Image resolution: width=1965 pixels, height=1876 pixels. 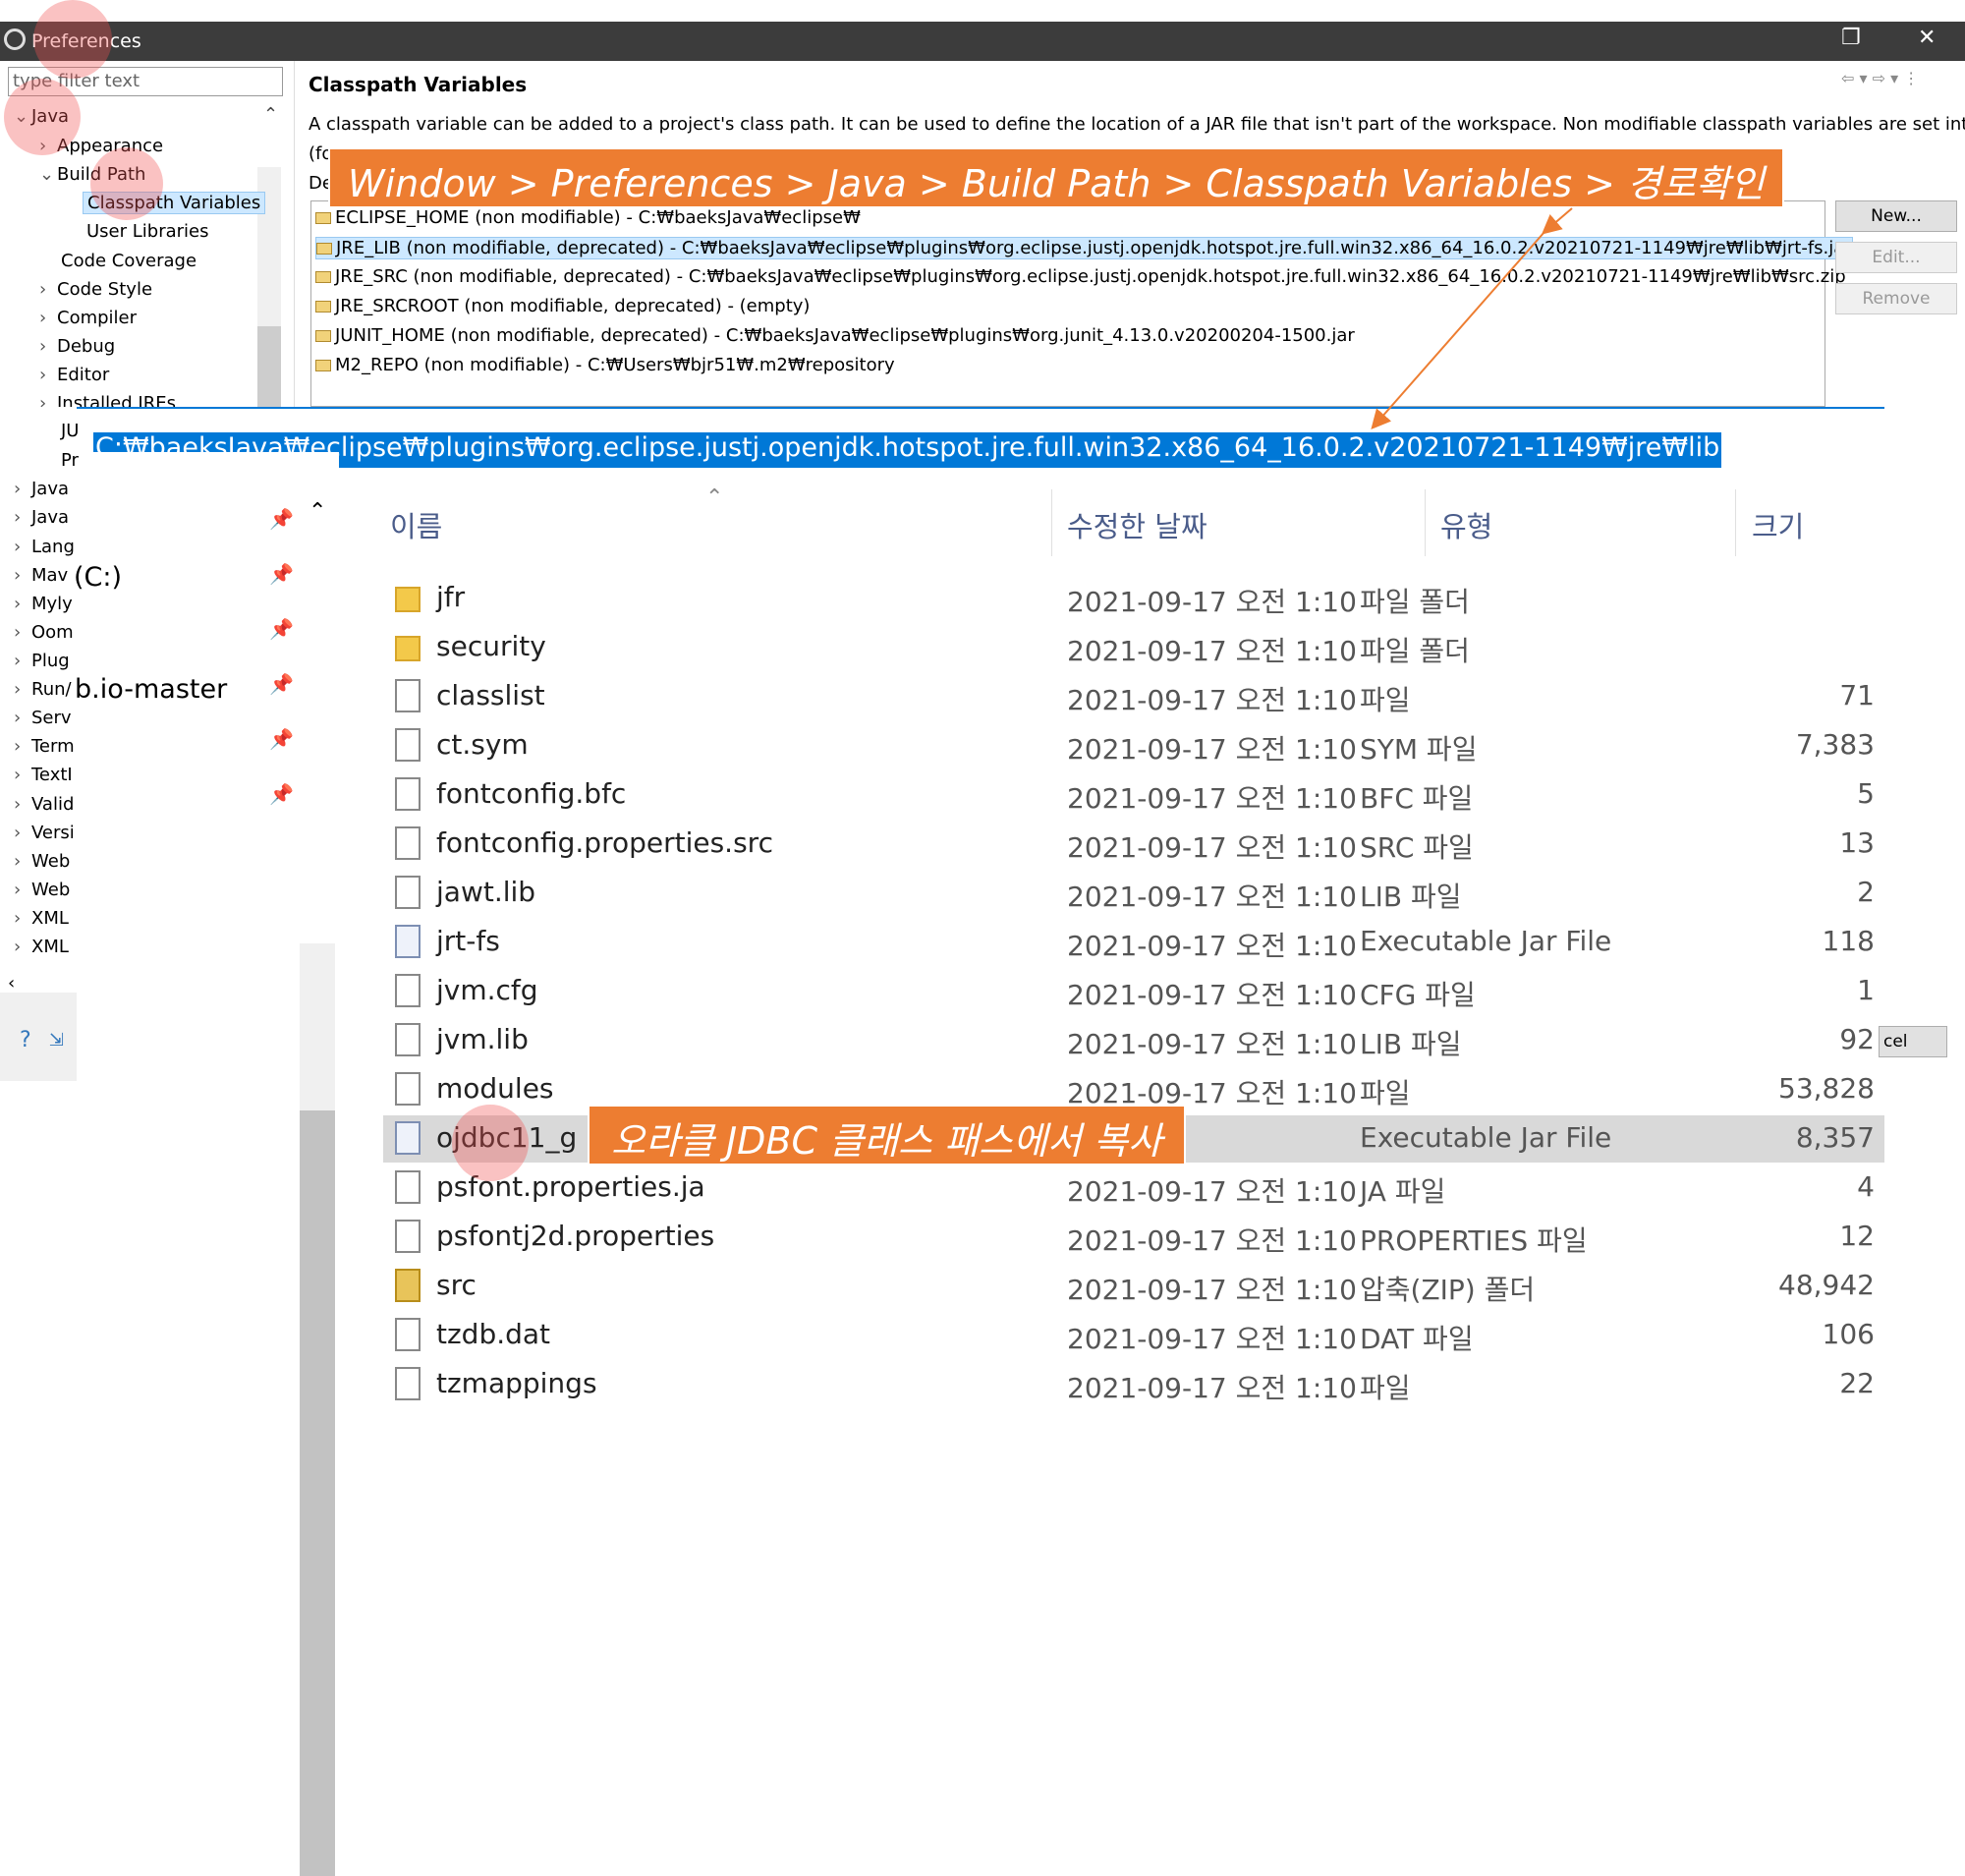 What do you see at coordinates (1857, 842) in the screenshot?
I see `file-size: 13` at bounding box center [1857, 842].